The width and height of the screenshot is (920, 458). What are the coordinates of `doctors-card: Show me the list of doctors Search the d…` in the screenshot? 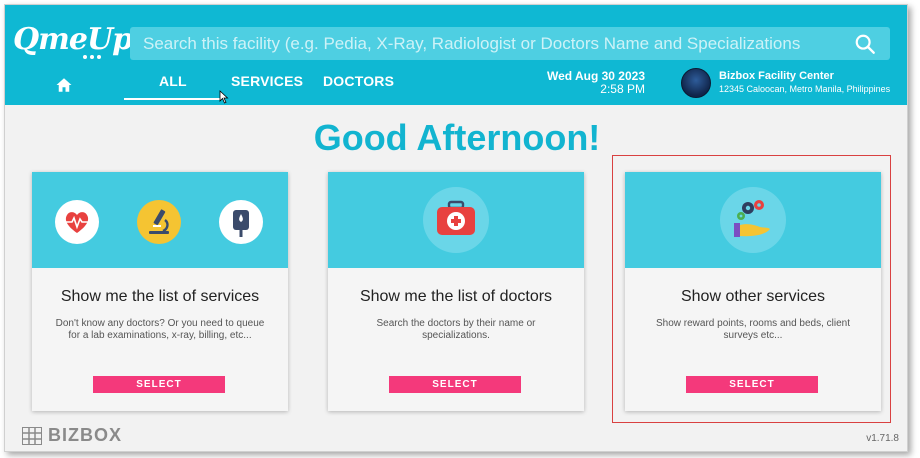 It's located at (456, 291).